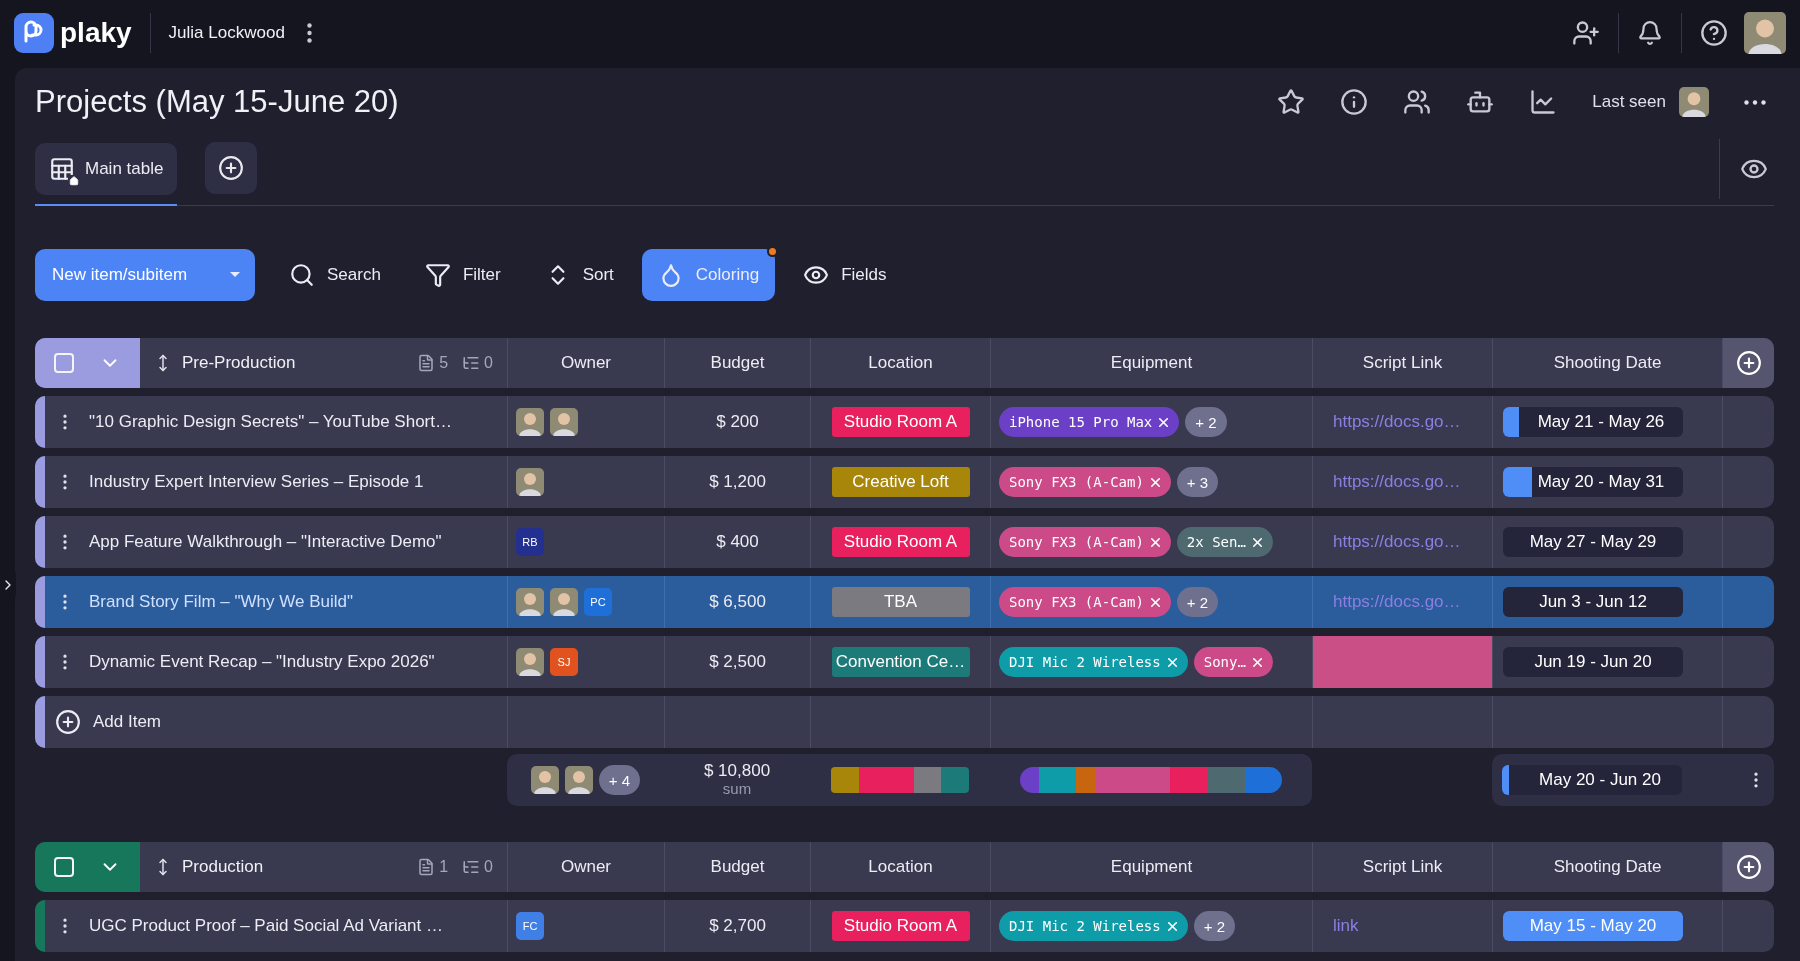  Describe the element at coordinates (737, 602) in the screenshot. I see `budget-value: $ 6,500` at that location.